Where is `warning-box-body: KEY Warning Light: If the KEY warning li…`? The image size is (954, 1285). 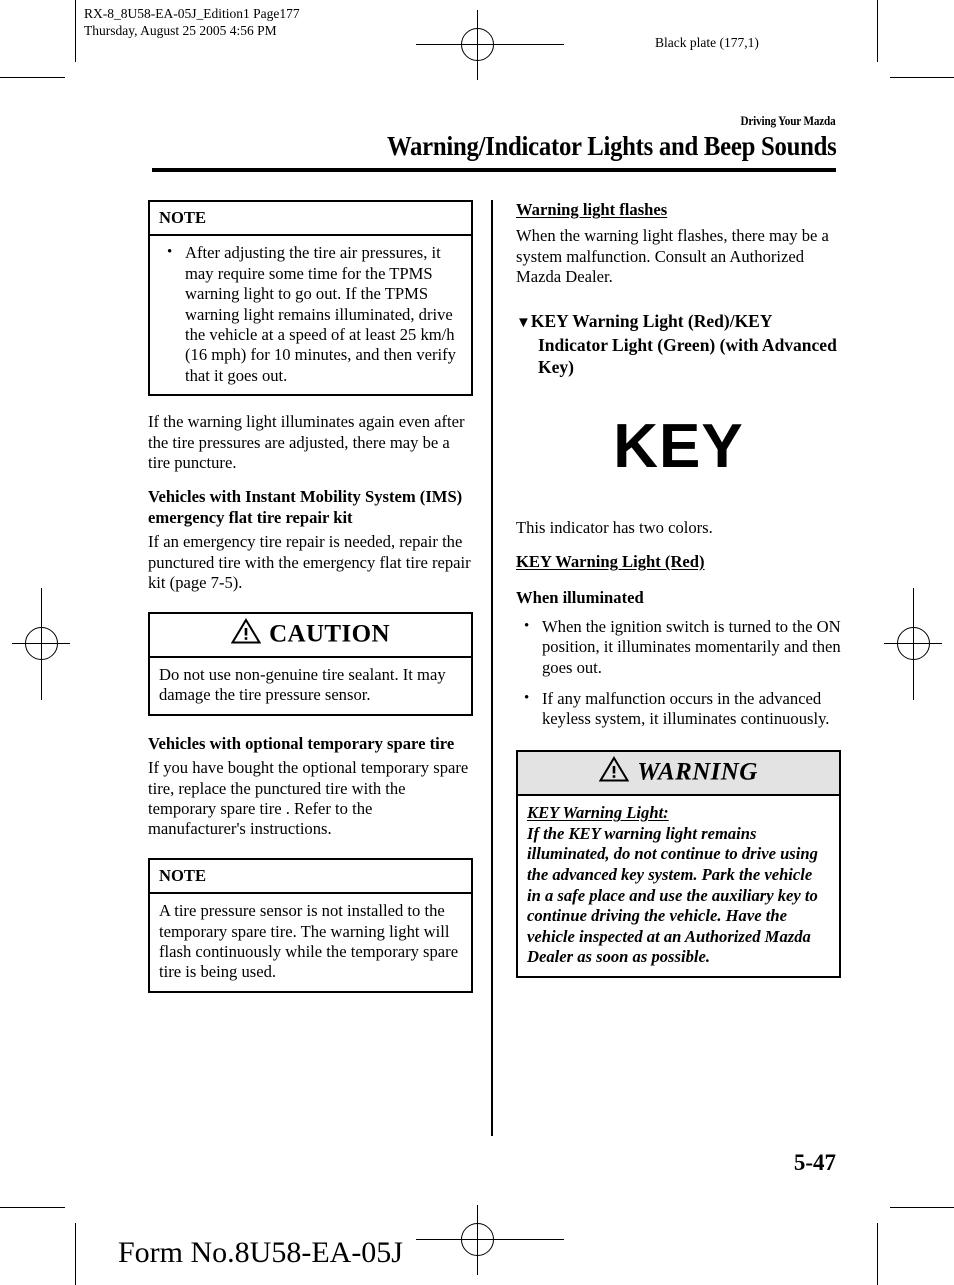
warning-box-body: KEY Warning Light: If the KEY warning li… is located at coordinates (678, 886).